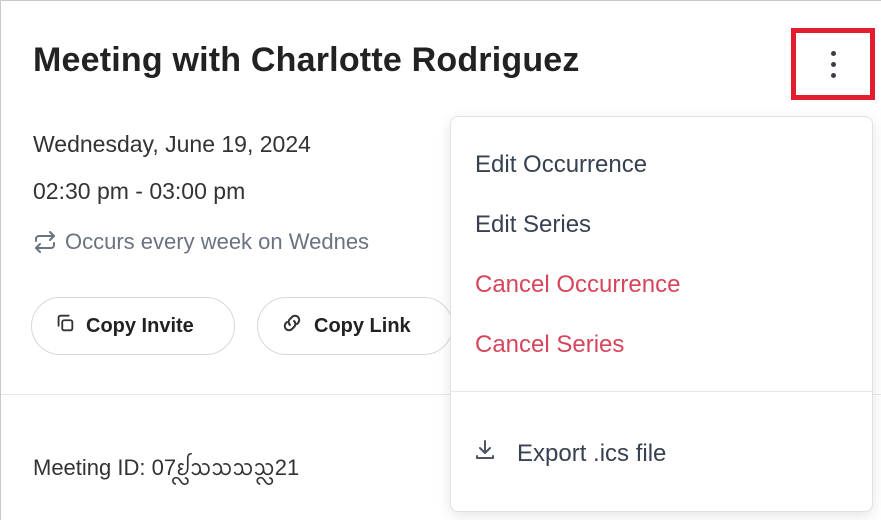 The width and height of the screenshot is (881, 520). Describe the element at coordinates (561, 165) in the screenshot. I see `menu-item-edit-occurrence: Edit Occurrence` at that location.